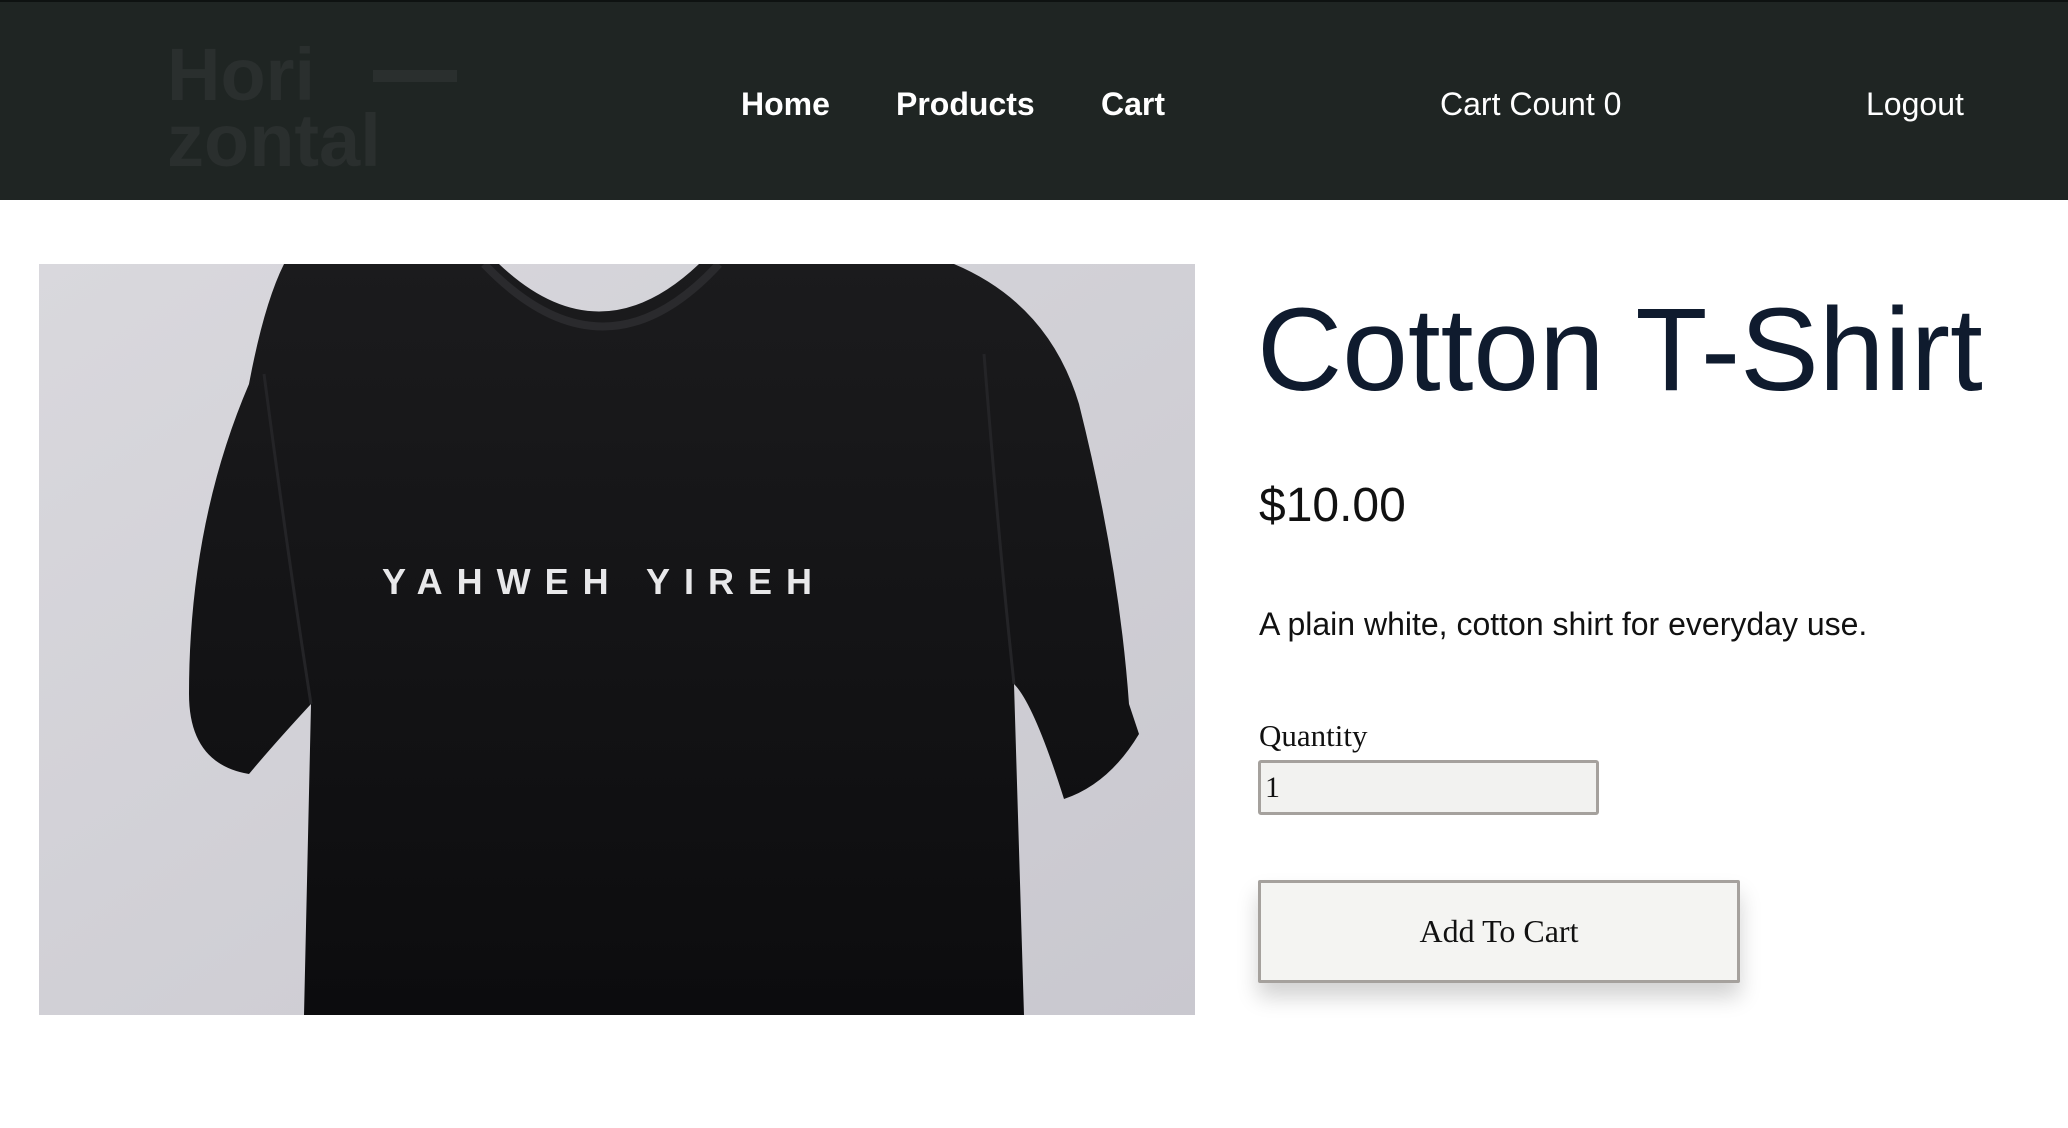 The height and width of the screenshot is (1128, 2068). What do you see at coordinates (785, 104) in the screenshot?
I see `nav-home-link: Home` at bounding box center [785, 104].